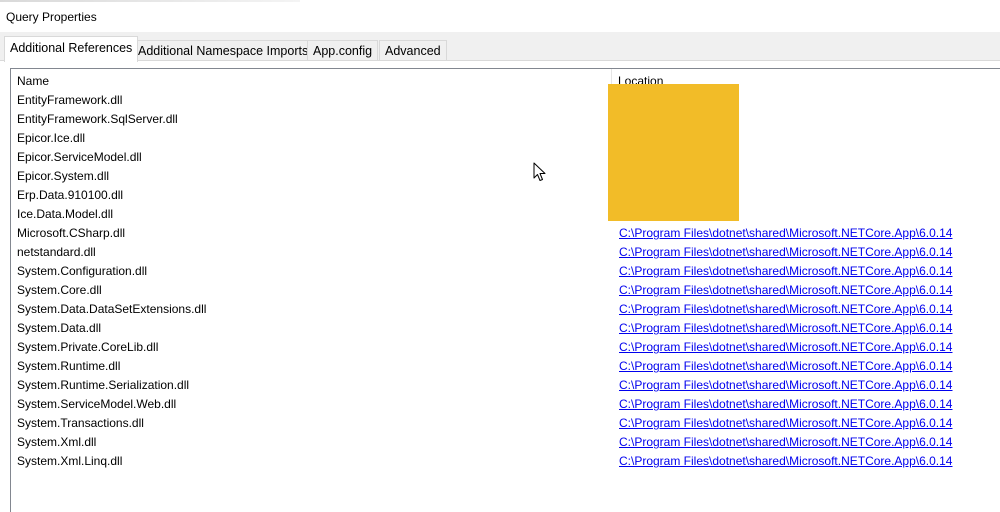 Image resolution: width=1000 pixels, height=512 pixels. What do you see at coordinates (673, 152) in the screenshot?
I see `redaction-overlay` at bounding box center [673, 152].